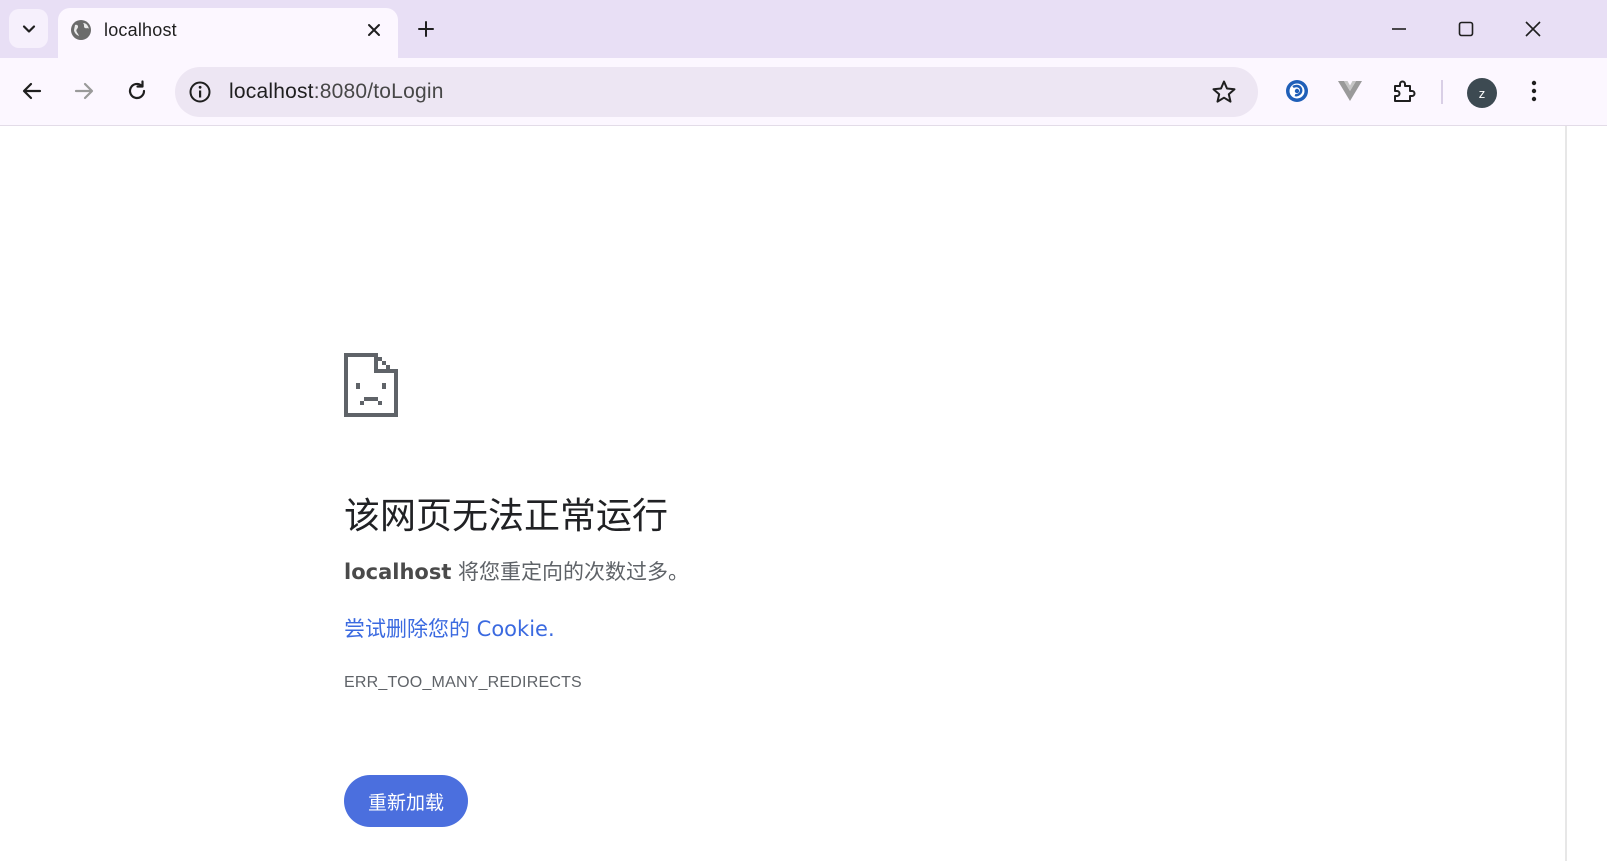  I want to click on arrow-right-icon, so click(84, 91).